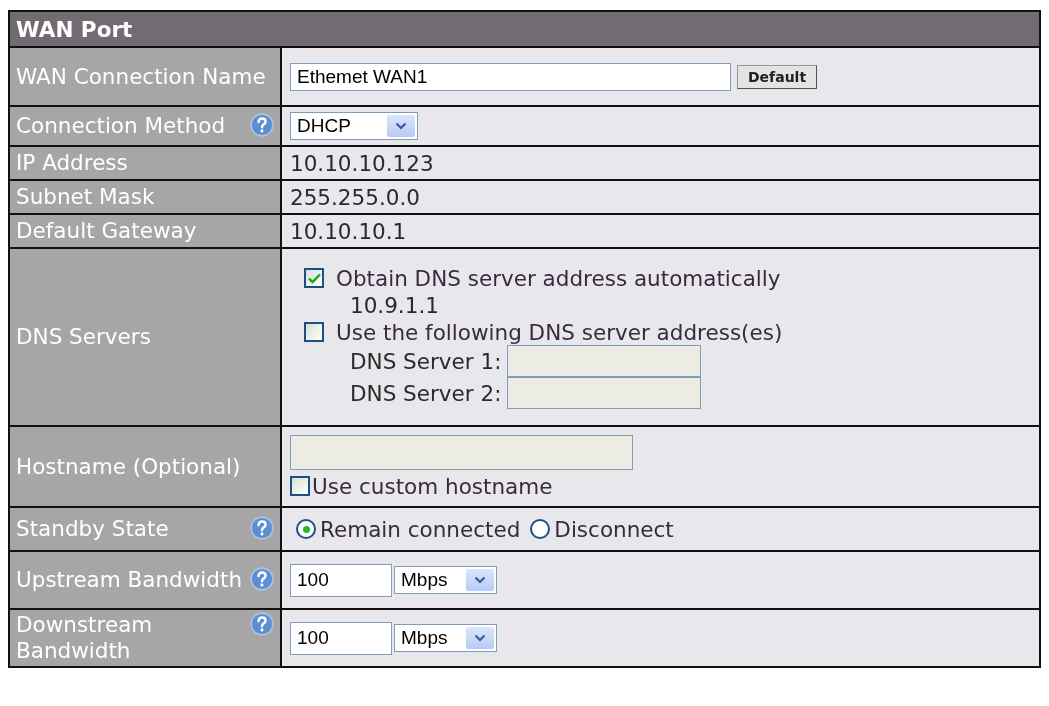 This screenshot has width=1049, height=706. I want to click on field-label: WAN Connection Name, so click(141, 76).